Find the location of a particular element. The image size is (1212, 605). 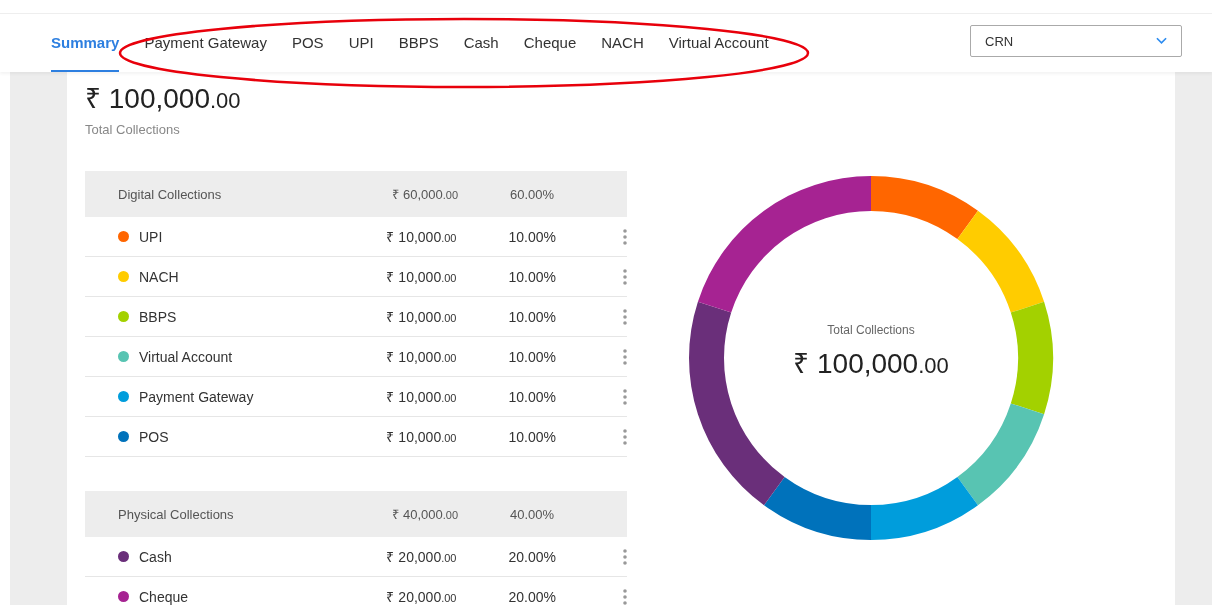

method-name: POS is located at coordinates (154, 436).